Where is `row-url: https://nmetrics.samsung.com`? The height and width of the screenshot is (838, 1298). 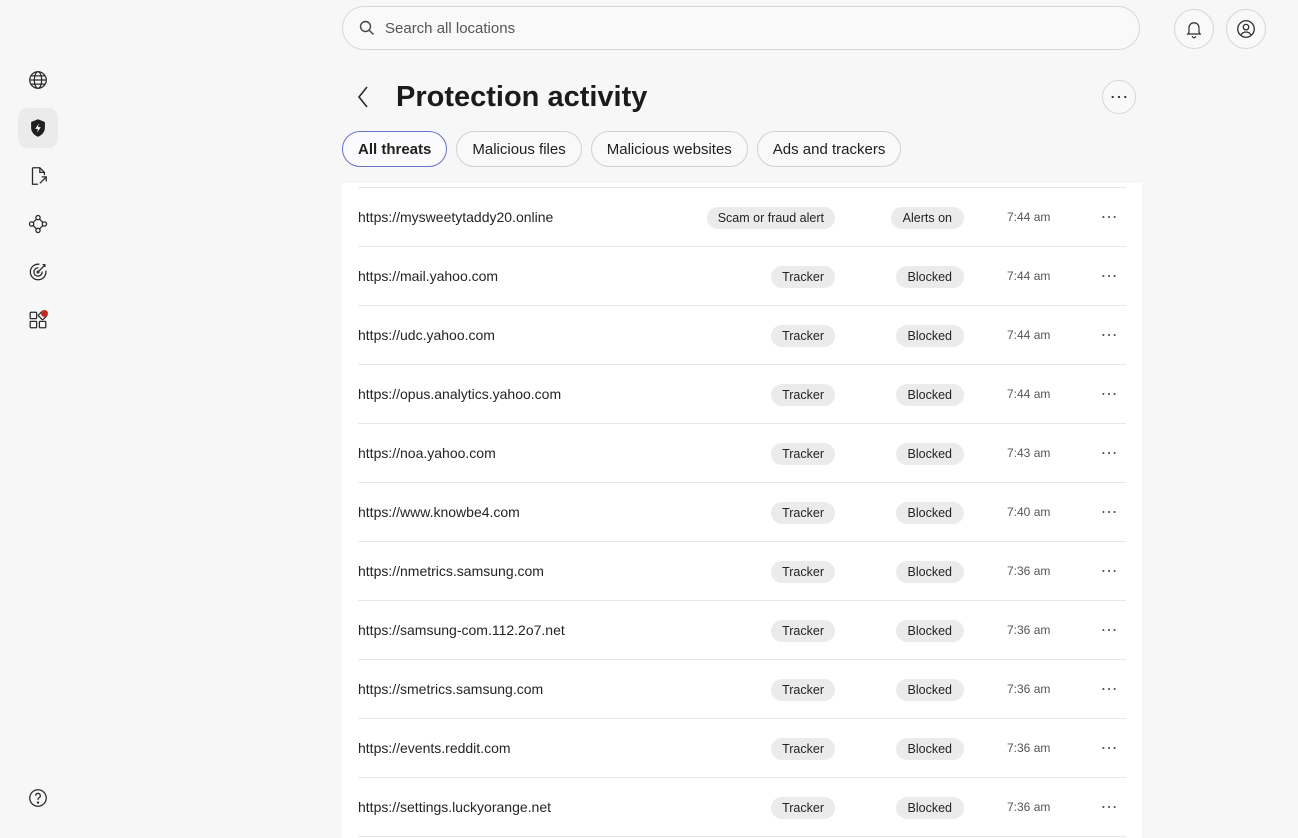 row-url: https://nmetrics.samsung.com is located at coordinates (451, 571).